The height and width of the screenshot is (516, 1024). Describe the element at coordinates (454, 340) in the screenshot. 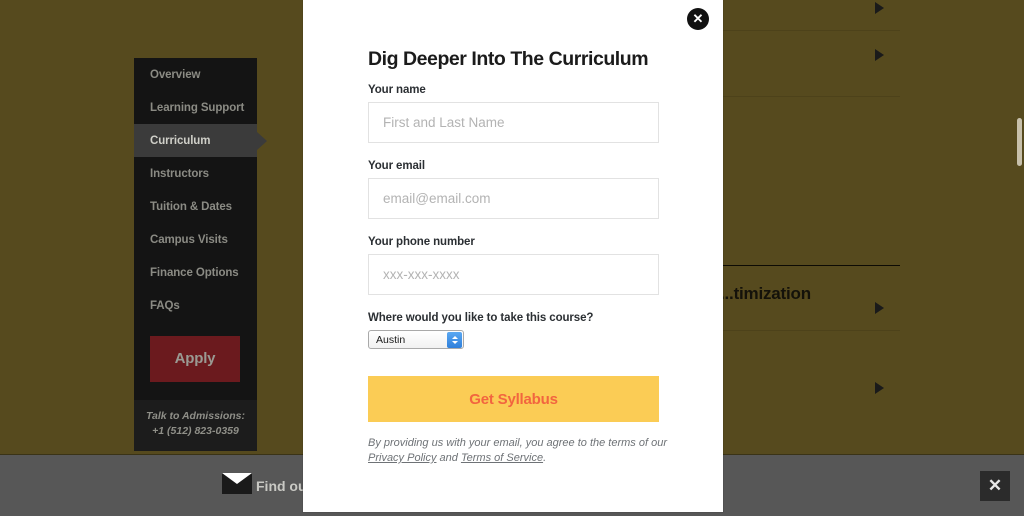

I see `chevron-updown-icon` at that location.